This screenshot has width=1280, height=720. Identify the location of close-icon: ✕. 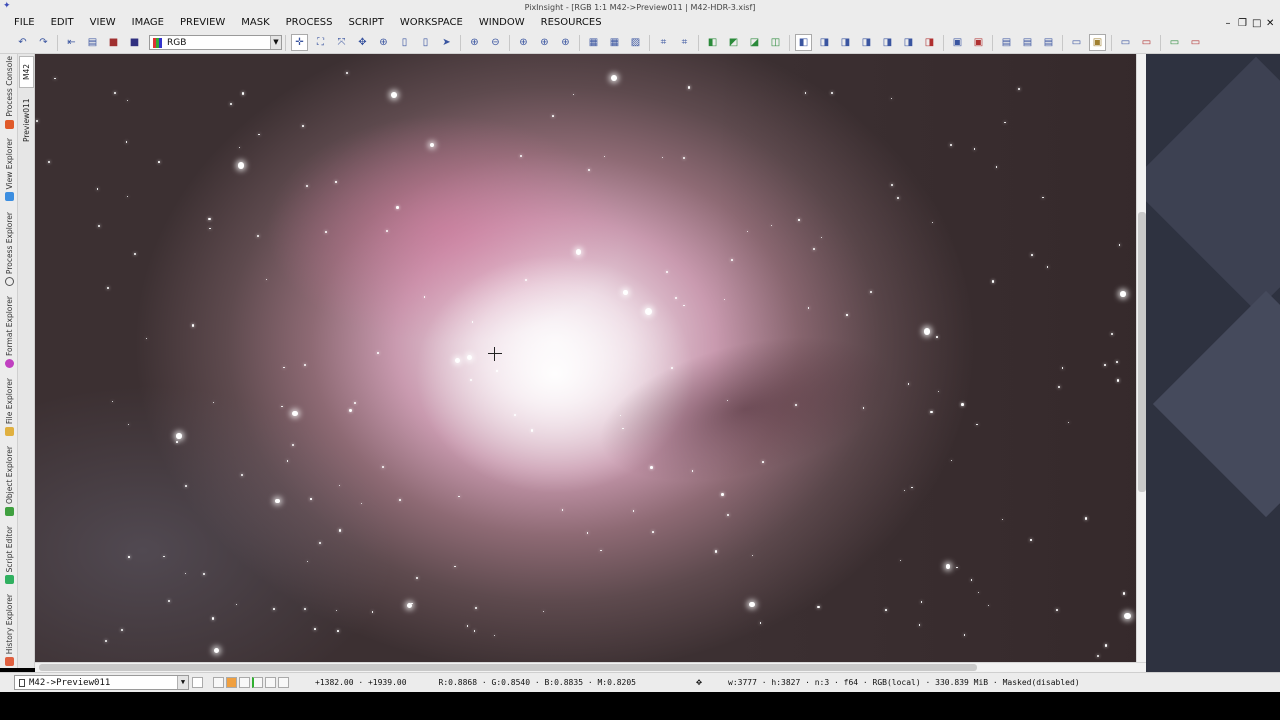
(1270, 23).